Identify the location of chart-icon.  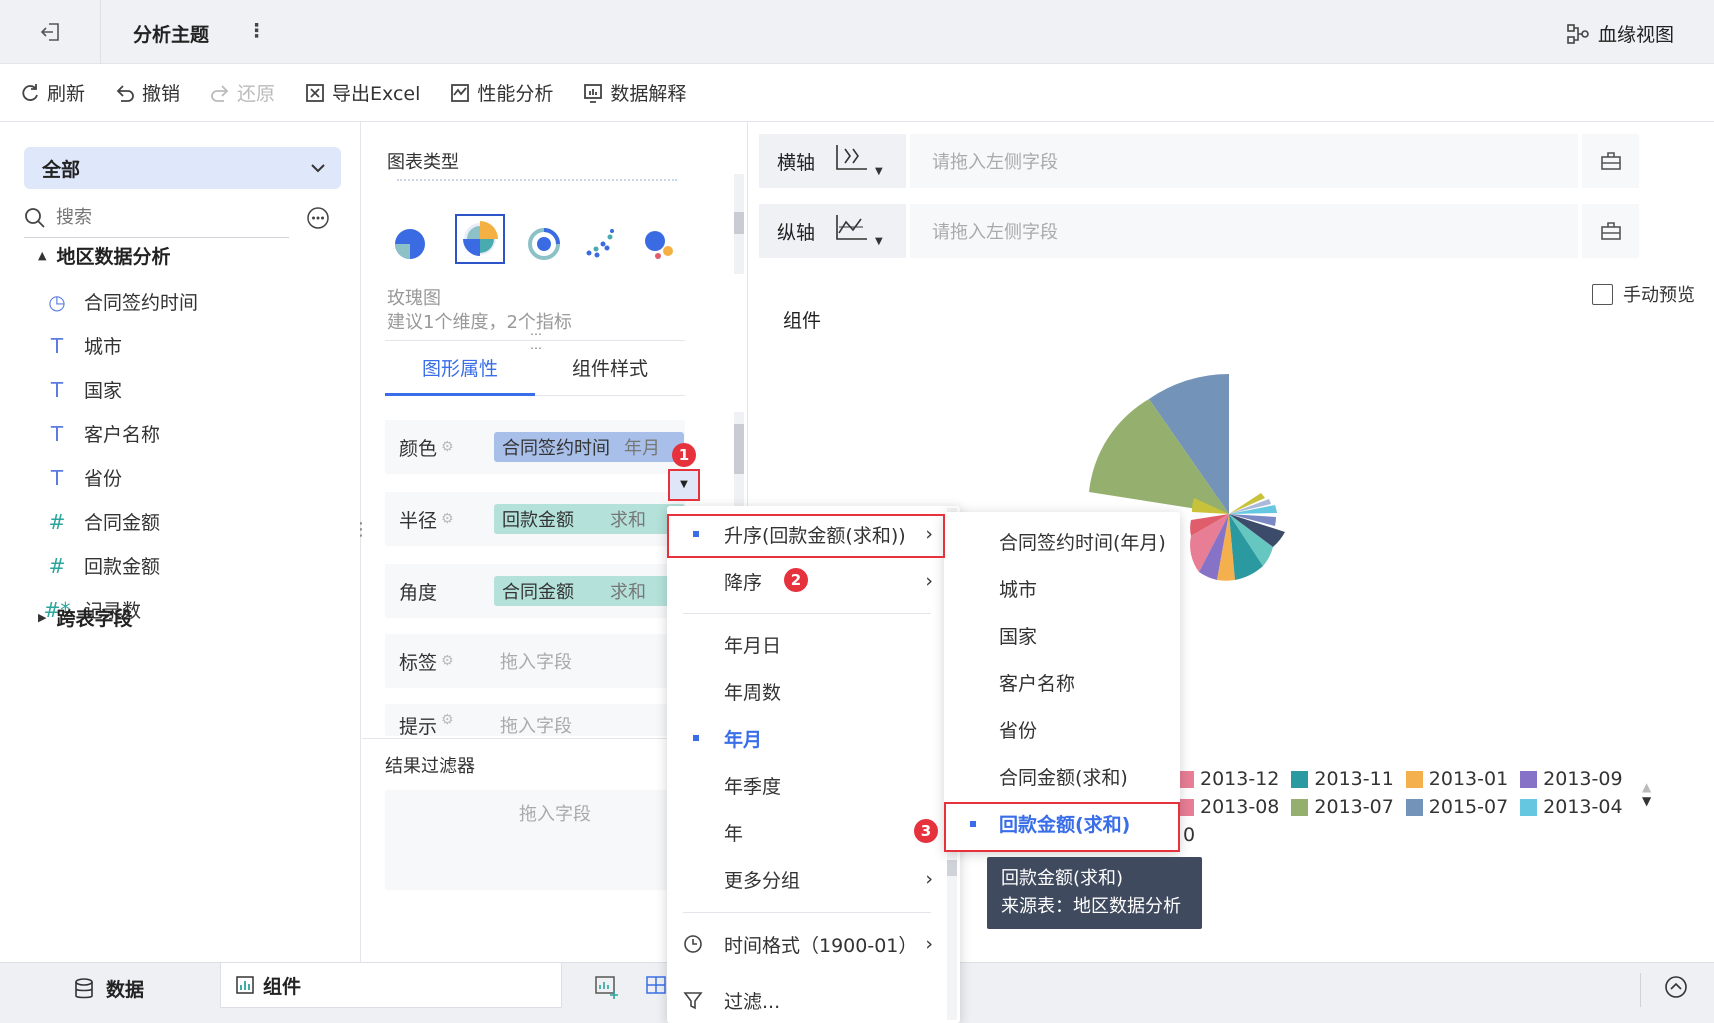
(245, 985).